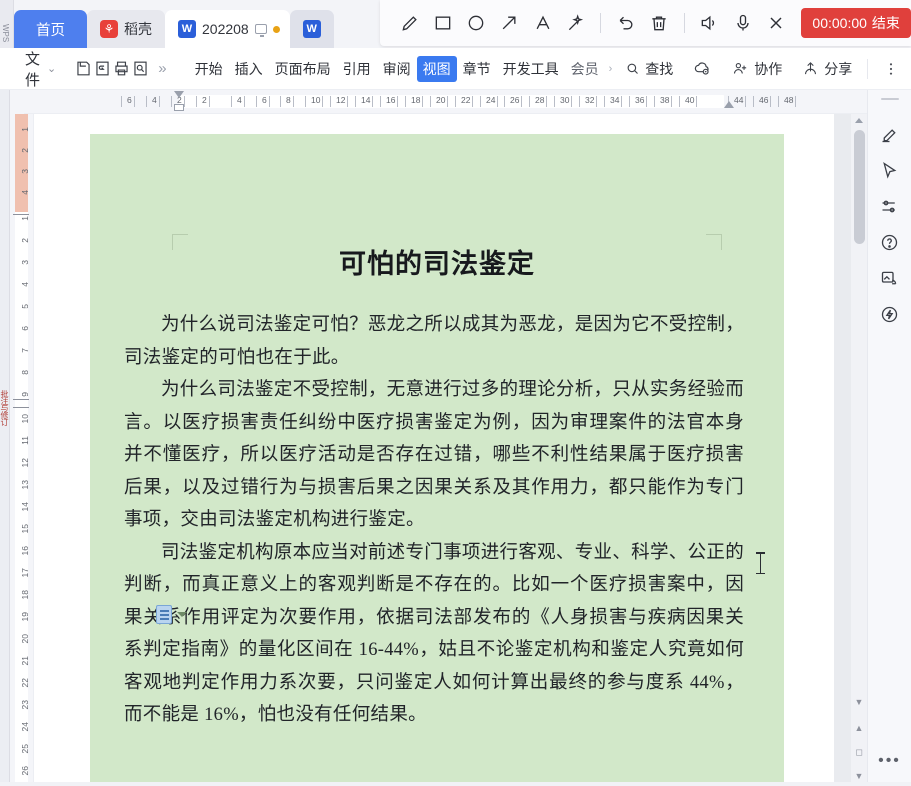 This screenshot has width=911, height=786. I want to click on ribbon-tab-references: 引用, so click(357, 69).